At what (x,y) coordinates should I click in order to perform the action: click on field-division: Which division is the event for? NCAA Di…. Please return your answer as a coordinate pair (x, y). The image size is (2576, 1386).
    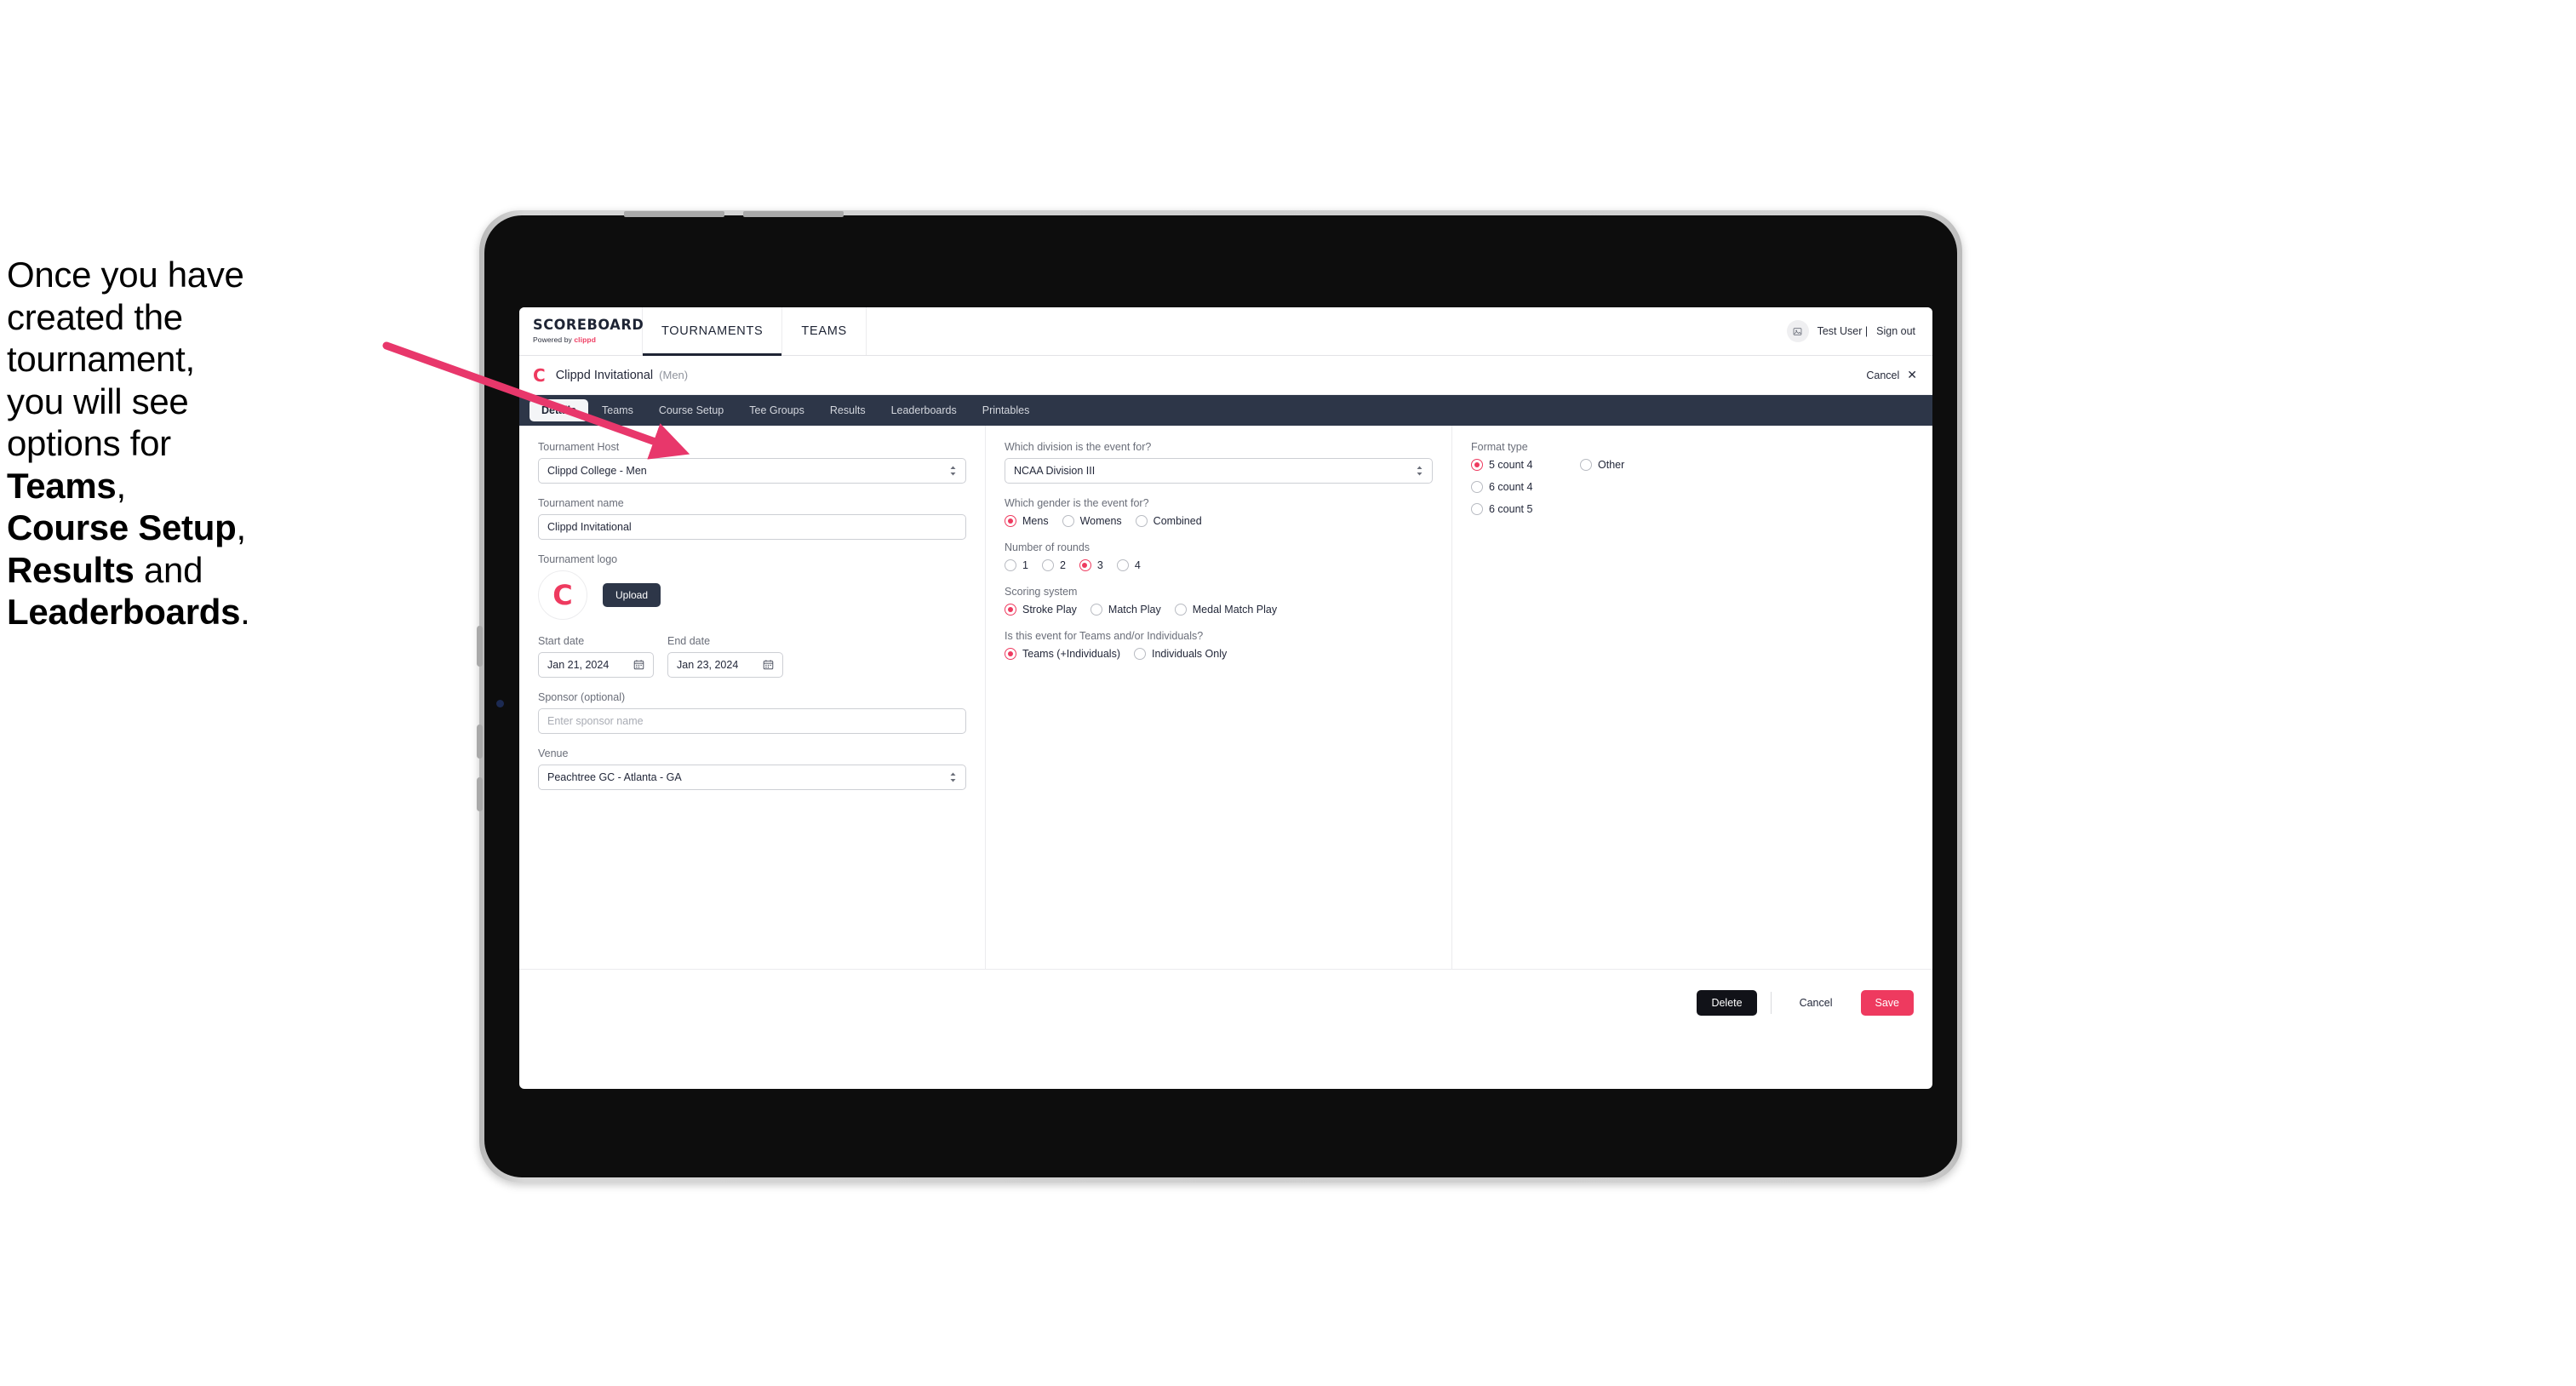
    Looking at the image, I should click on (1219, 462).